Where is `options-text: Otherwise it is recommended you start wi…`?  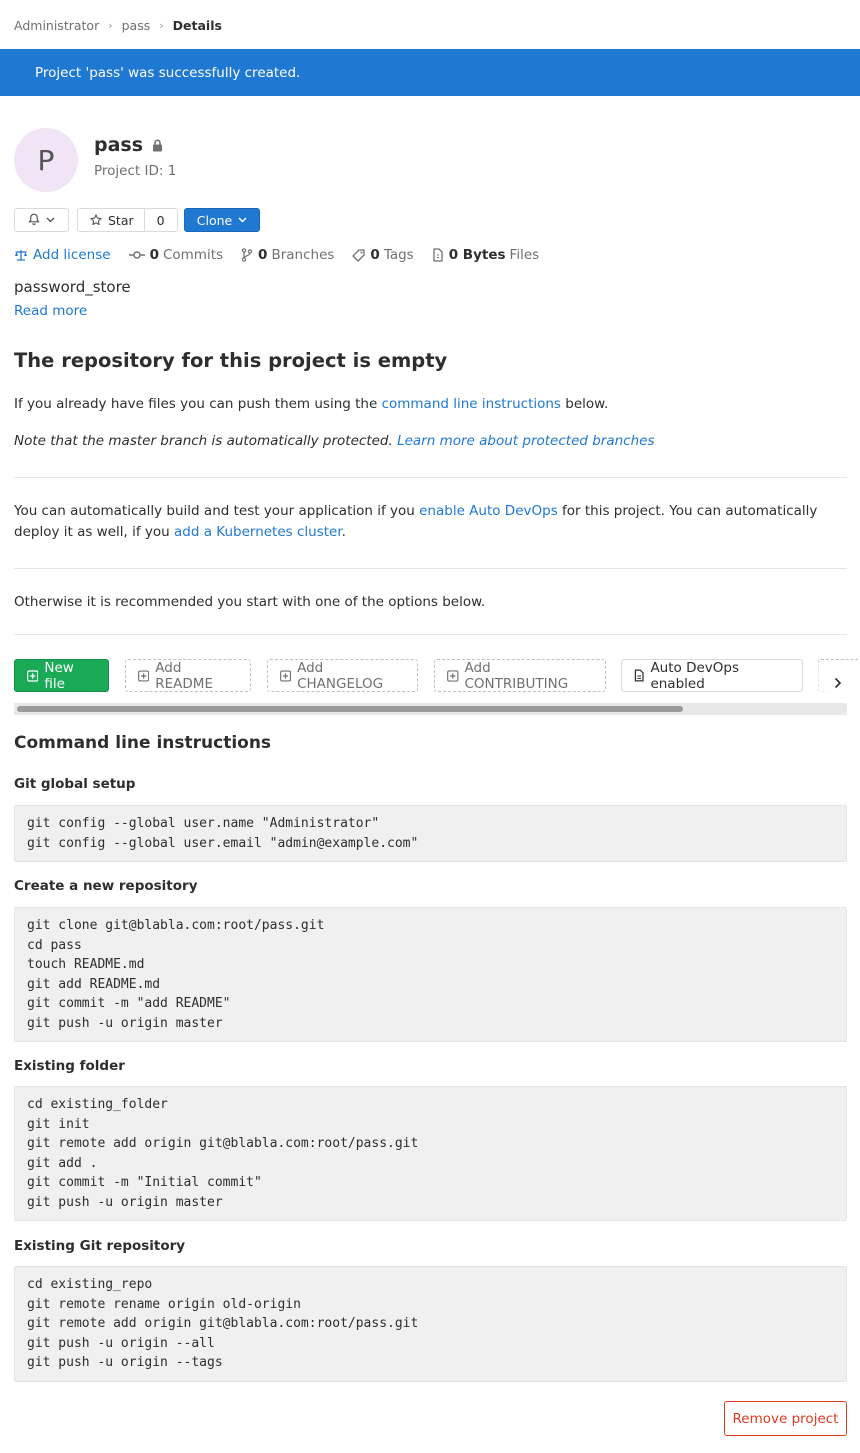 options-text: Otherwise it is recommended you start wi… is located at coordinates (250, 602).